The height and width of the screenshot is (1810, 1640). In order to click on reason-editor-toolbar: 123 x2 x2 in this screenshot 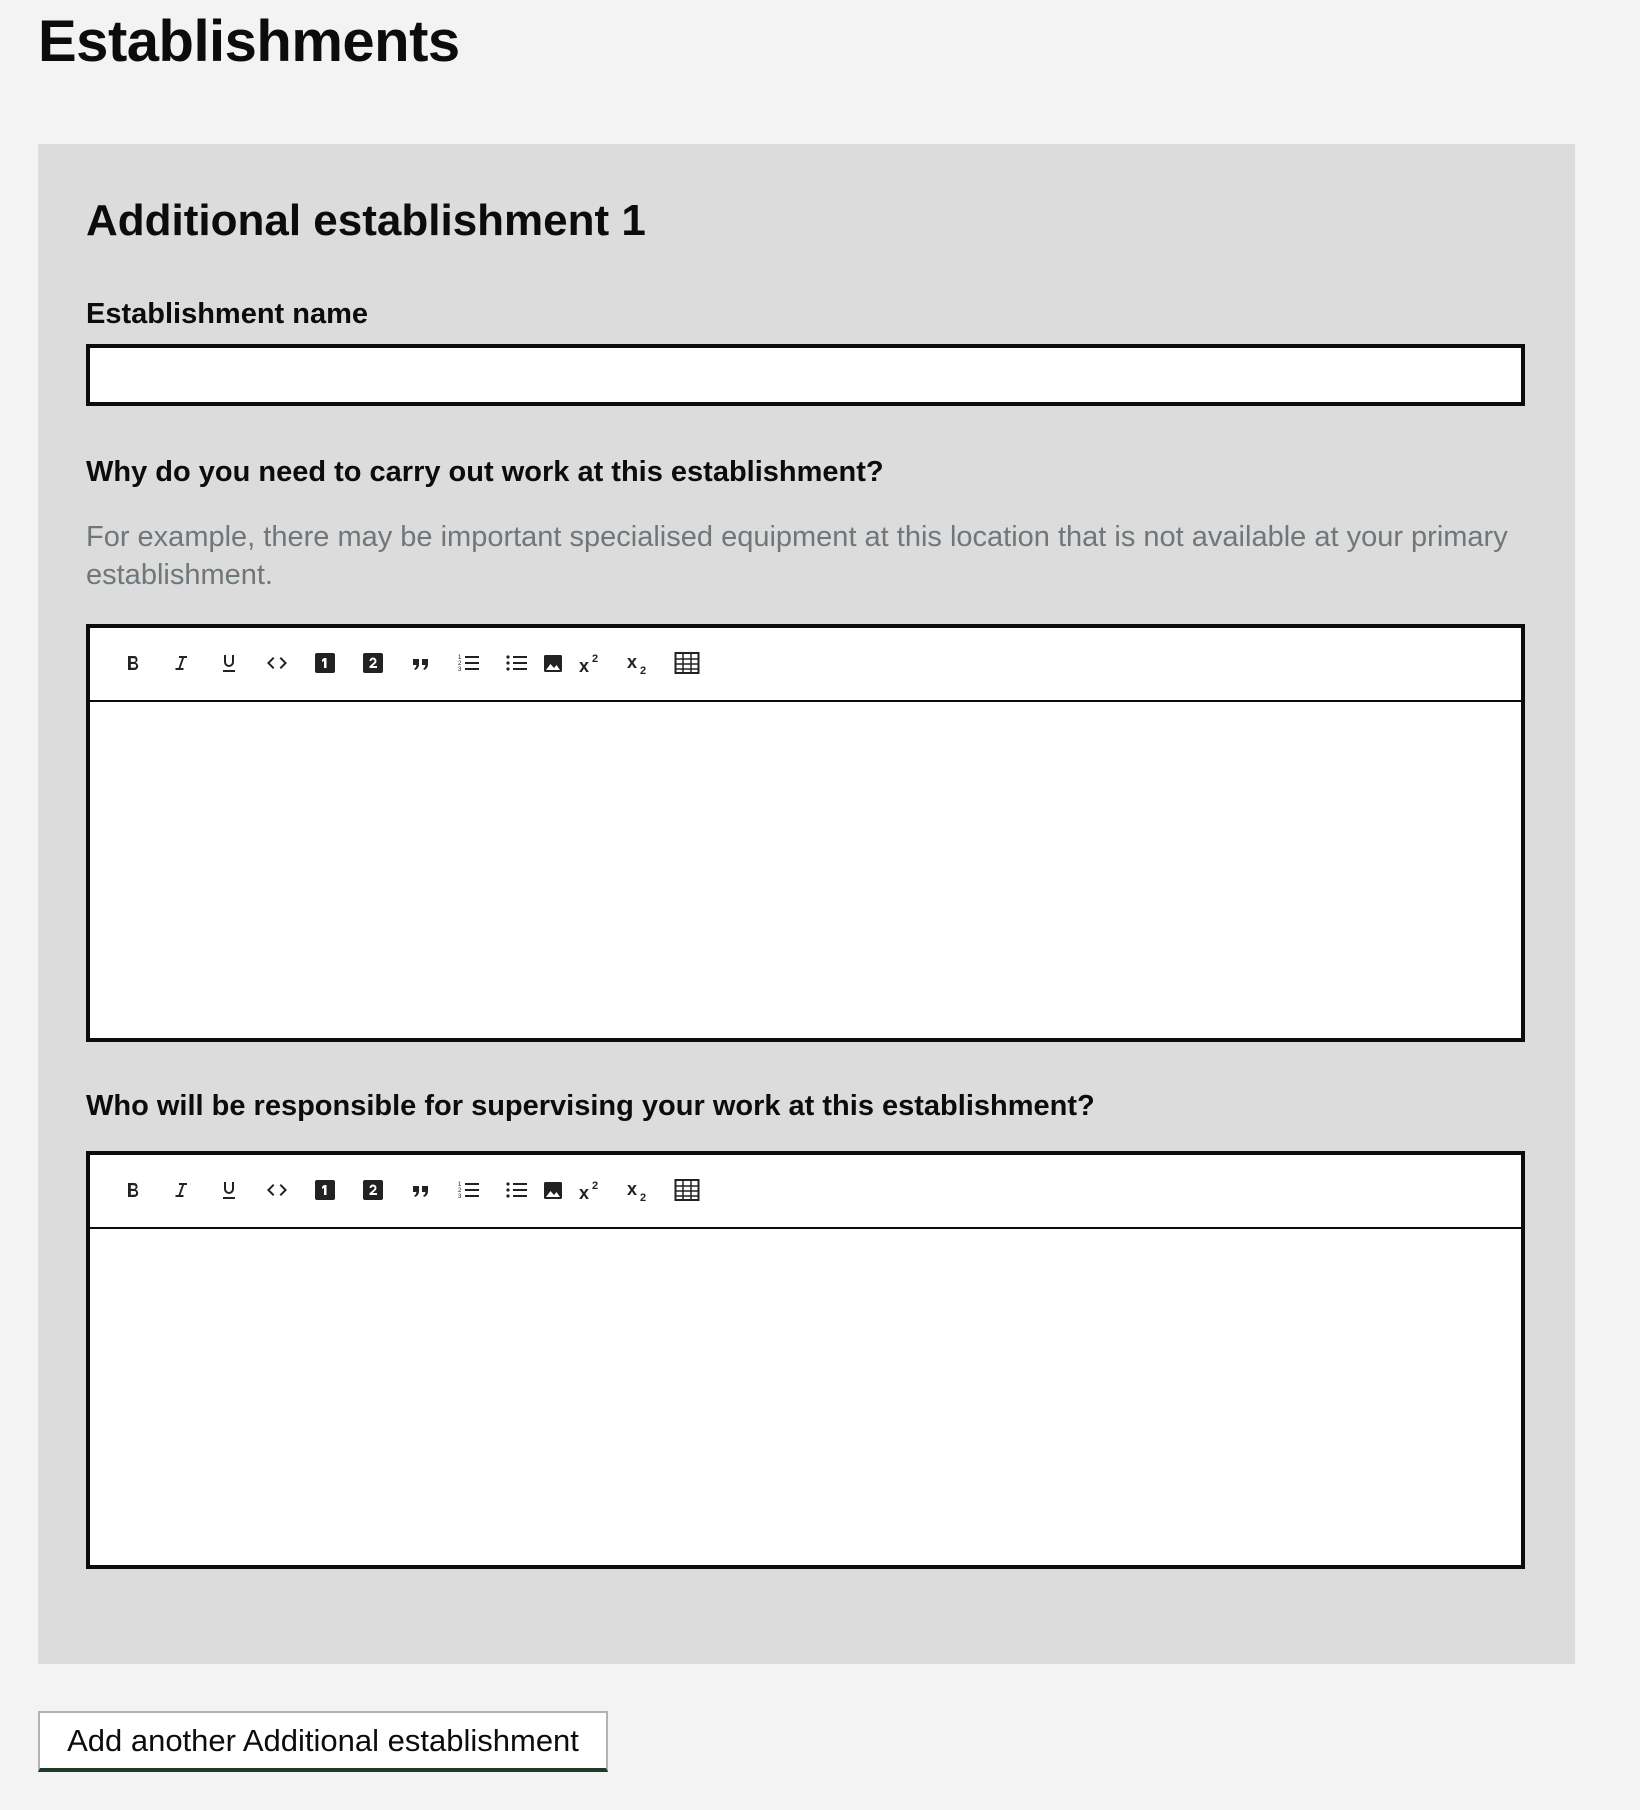, I will do `click(805, 665)`.